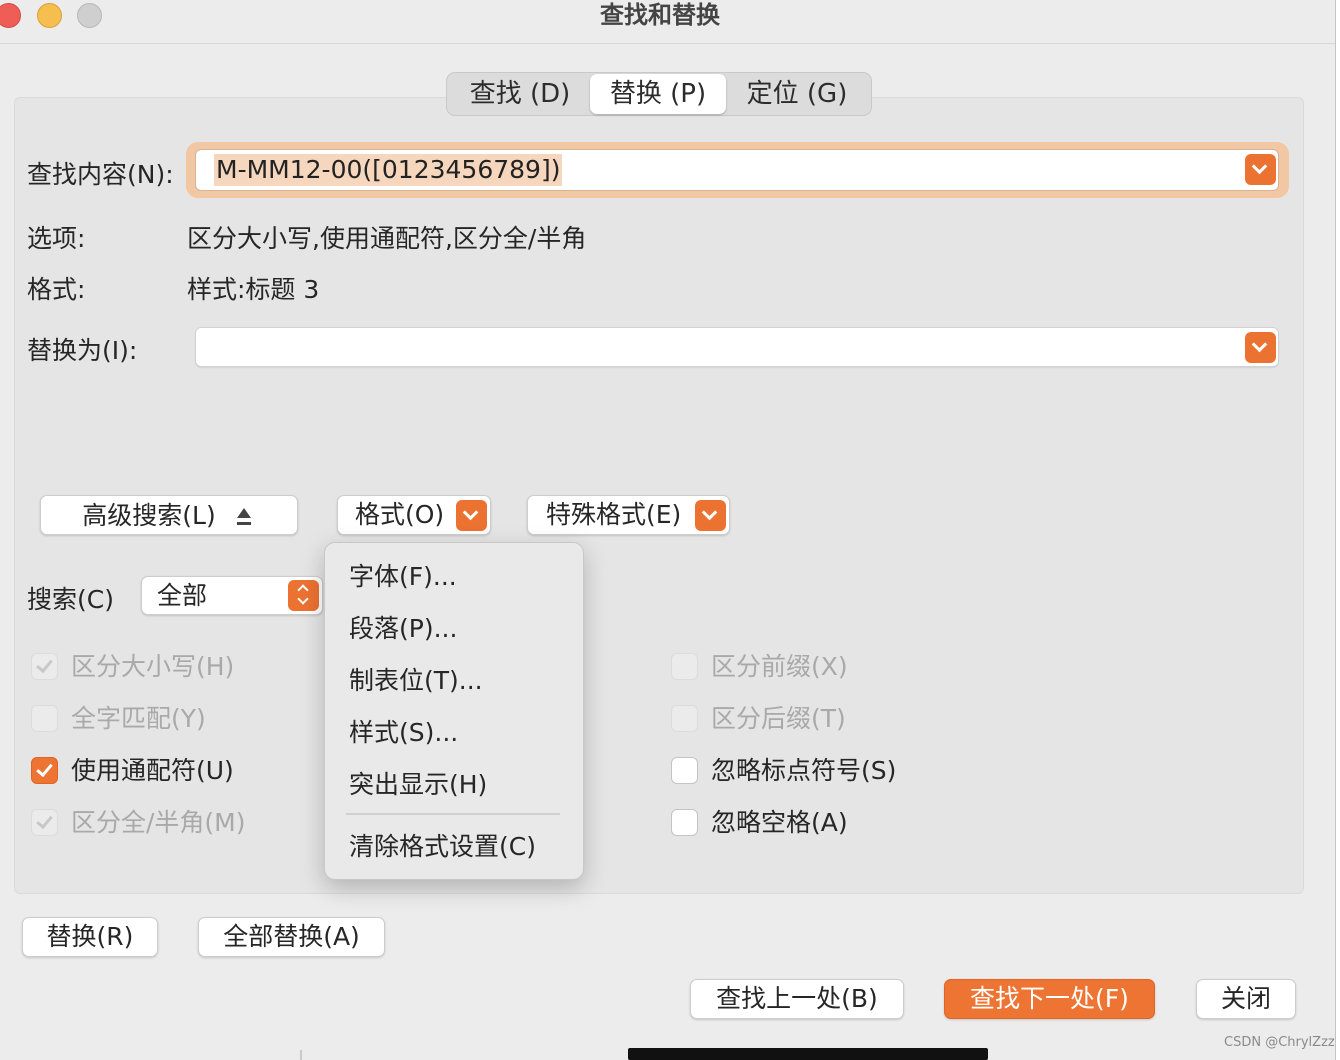  I want to click on replace-button: 替换(R), so click(90, 937).